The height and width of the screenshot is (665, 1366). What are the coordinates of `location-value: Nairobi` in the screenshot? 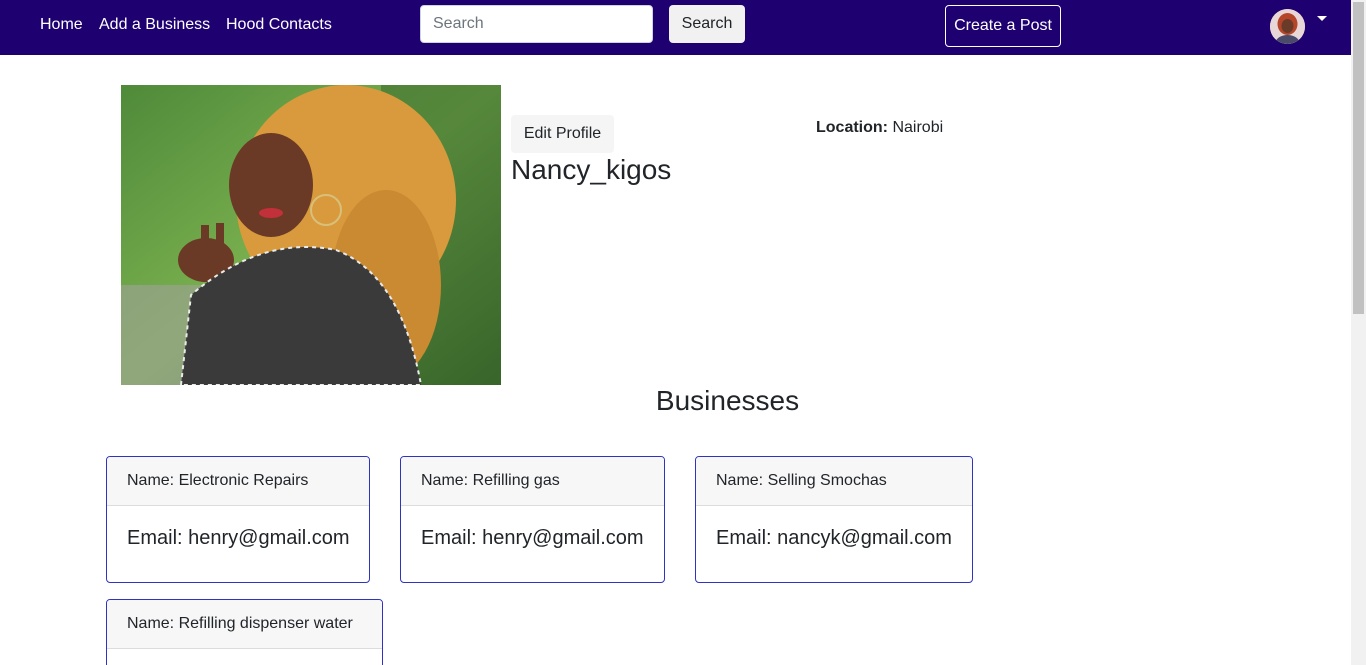 It's located at (918, 127).